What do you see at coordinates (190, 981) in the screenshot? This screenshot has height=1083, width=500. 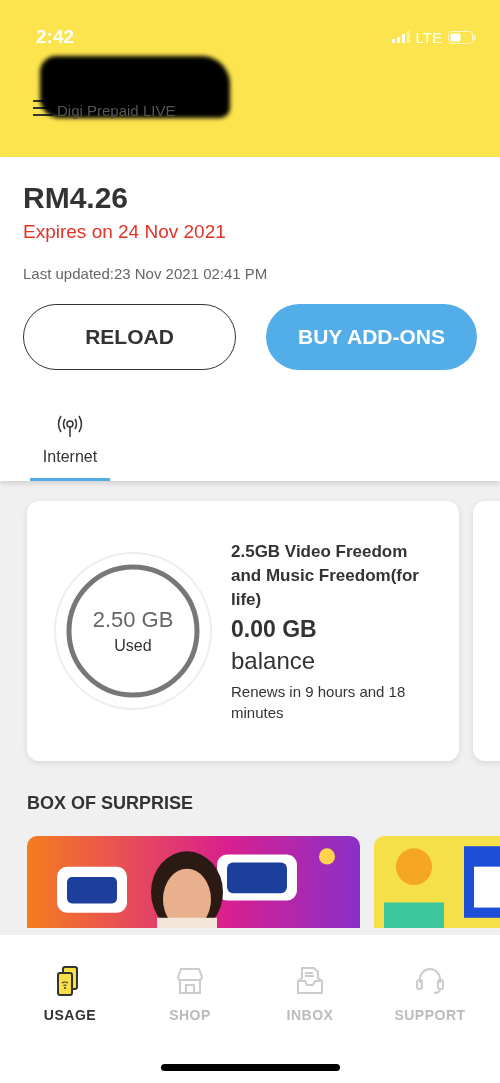 I see `shop-icon` at bounding box center [190, 981].